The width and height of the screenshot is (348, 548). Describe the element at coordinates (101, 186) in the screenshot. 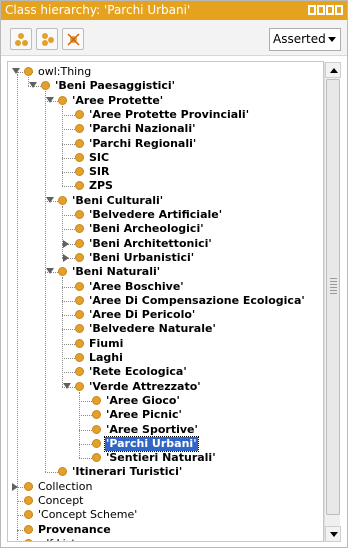

I see `tree-node-label: ZPS` at that location.